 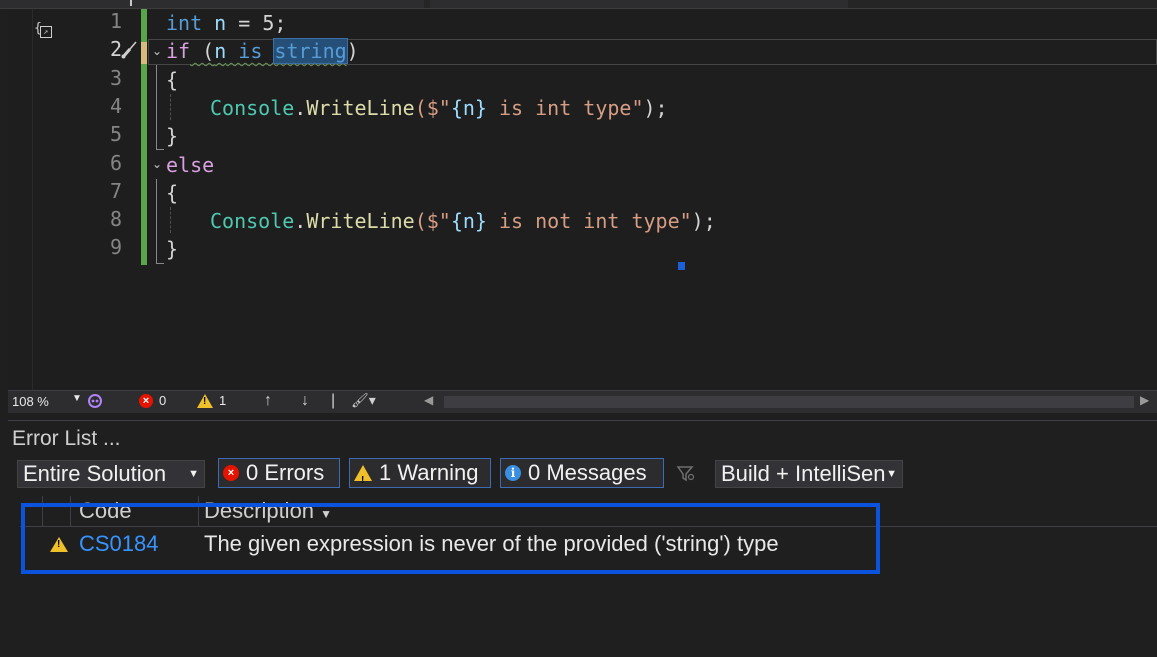 I want to click on scroll-right-icon: ▶, so click(x=1144, y=400).